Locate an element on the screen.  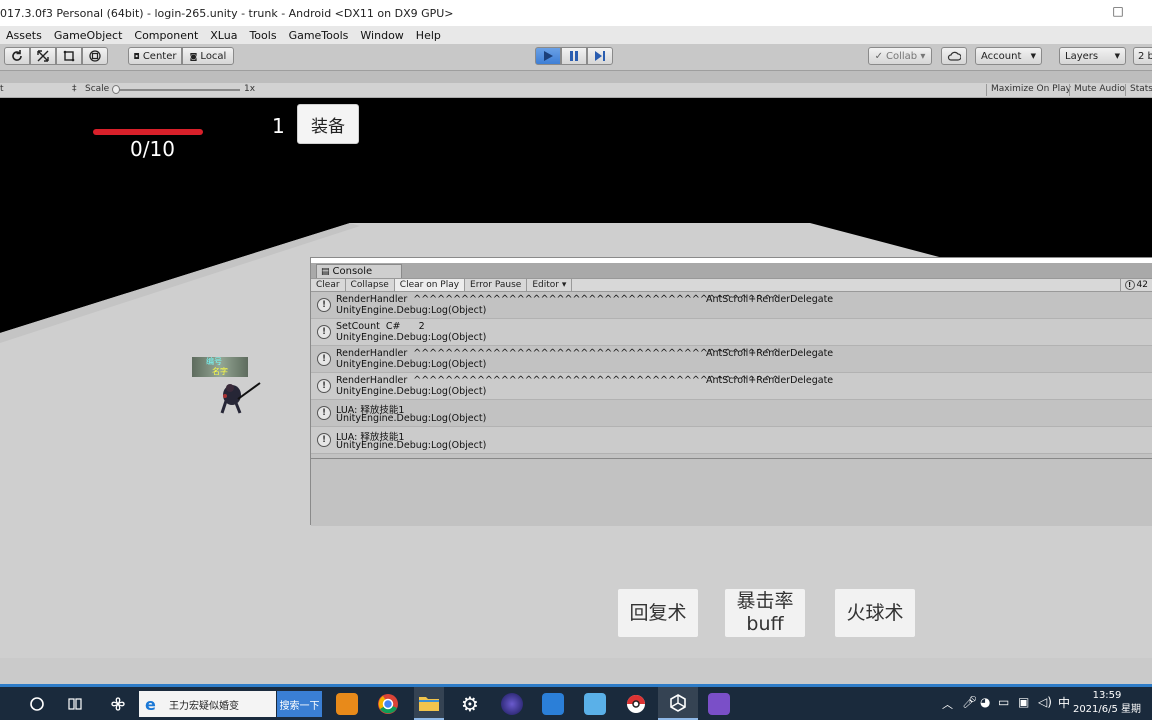
transform-tool-button is located at coordinates (95, 56).